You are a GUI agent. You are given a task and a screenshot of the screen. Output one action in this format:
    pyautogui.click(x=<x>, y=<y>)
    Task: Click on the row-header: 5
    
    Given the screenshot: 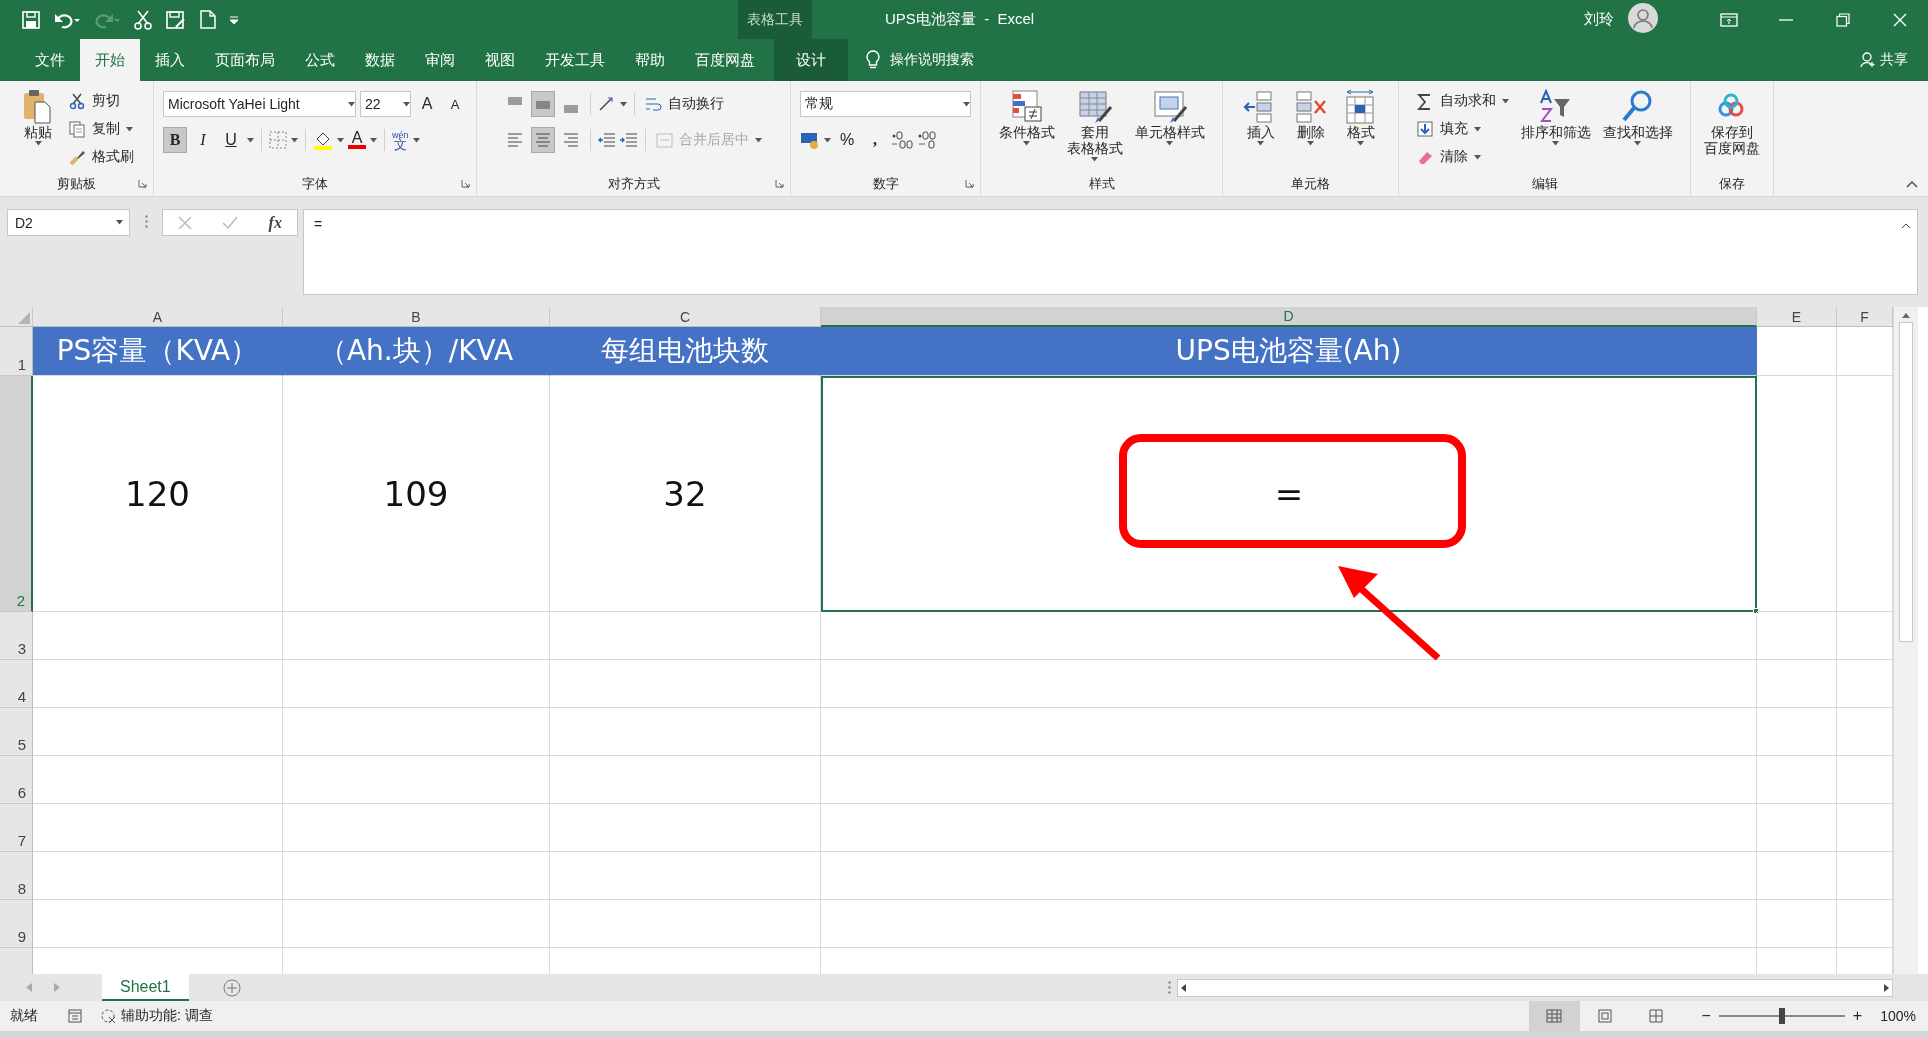 What is the action you would take?
    pyautogui.click(x=16, y=732)
    